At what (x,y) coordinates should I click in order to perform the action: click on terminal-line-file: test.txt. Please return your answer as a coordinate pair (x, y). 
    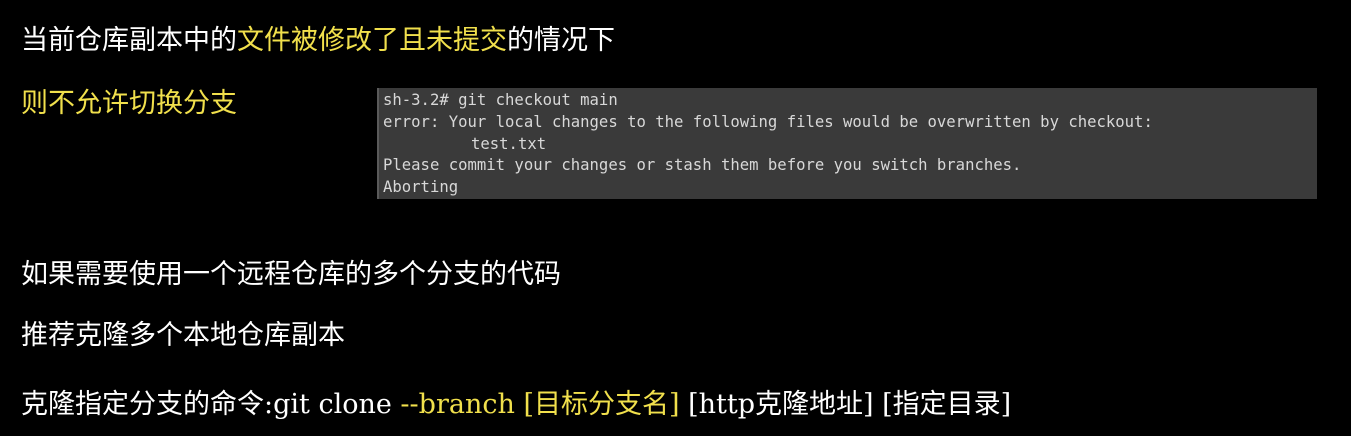
    Looking at the image, I should click on (509, 143).